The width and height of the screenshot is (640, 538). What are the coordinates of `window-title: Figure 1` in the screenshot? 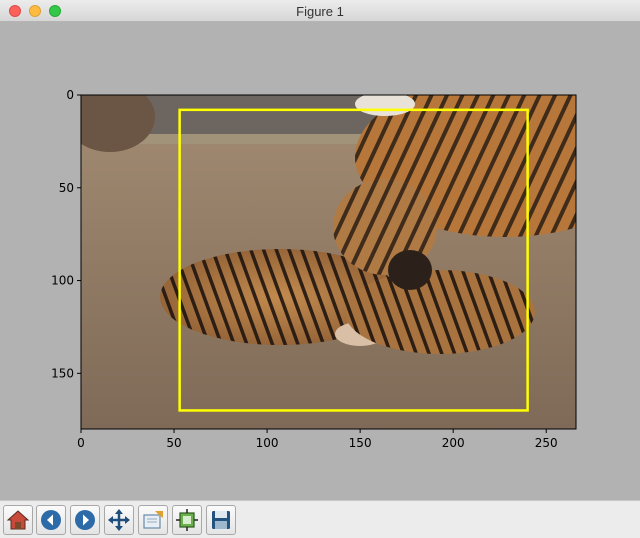 It's located at (320, 11).